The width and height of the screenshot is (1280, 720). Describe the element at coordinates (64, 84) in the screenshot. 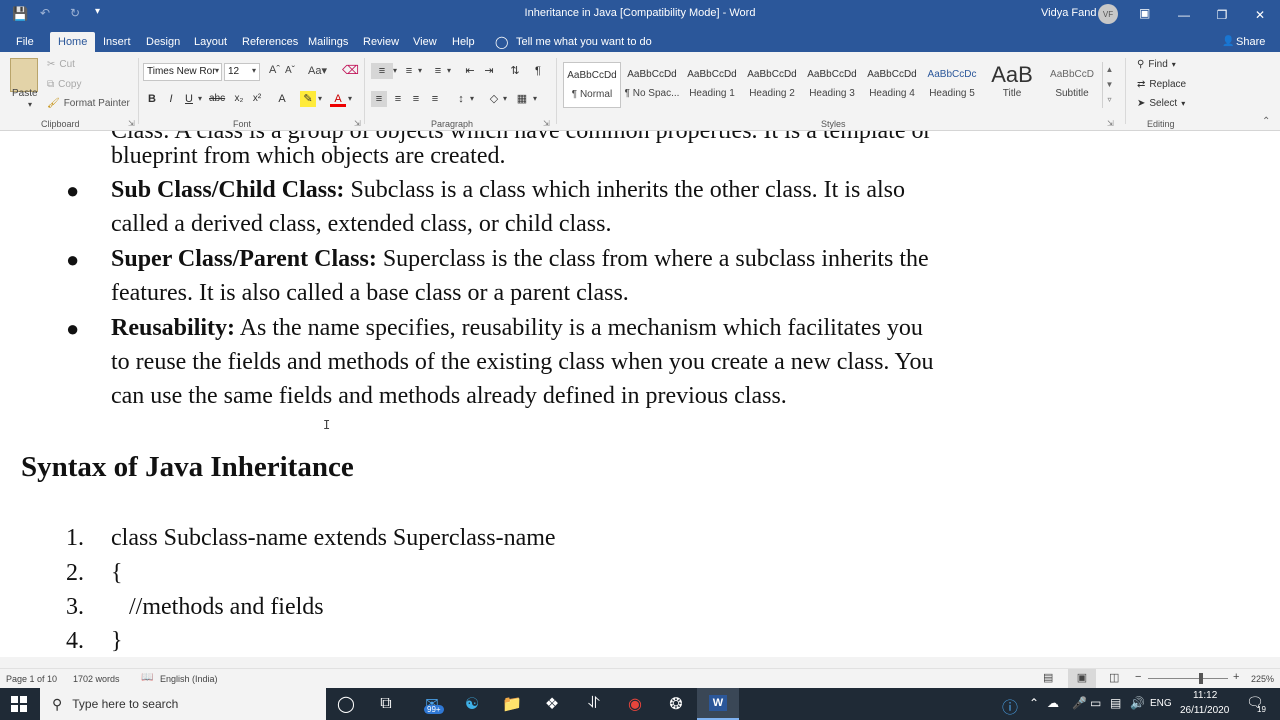

I see `copy-button: ⧉ Copy` at that location.